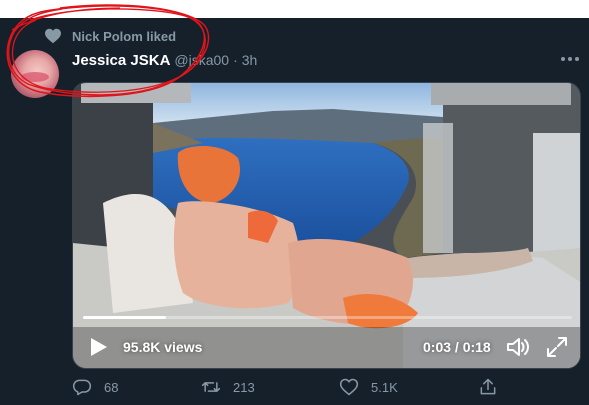 Image resolution: width=589 pixels, height=405 pixels. Describe the element at coordinates (518, 347) in the screenshot. I see `volume-icon` at that location.